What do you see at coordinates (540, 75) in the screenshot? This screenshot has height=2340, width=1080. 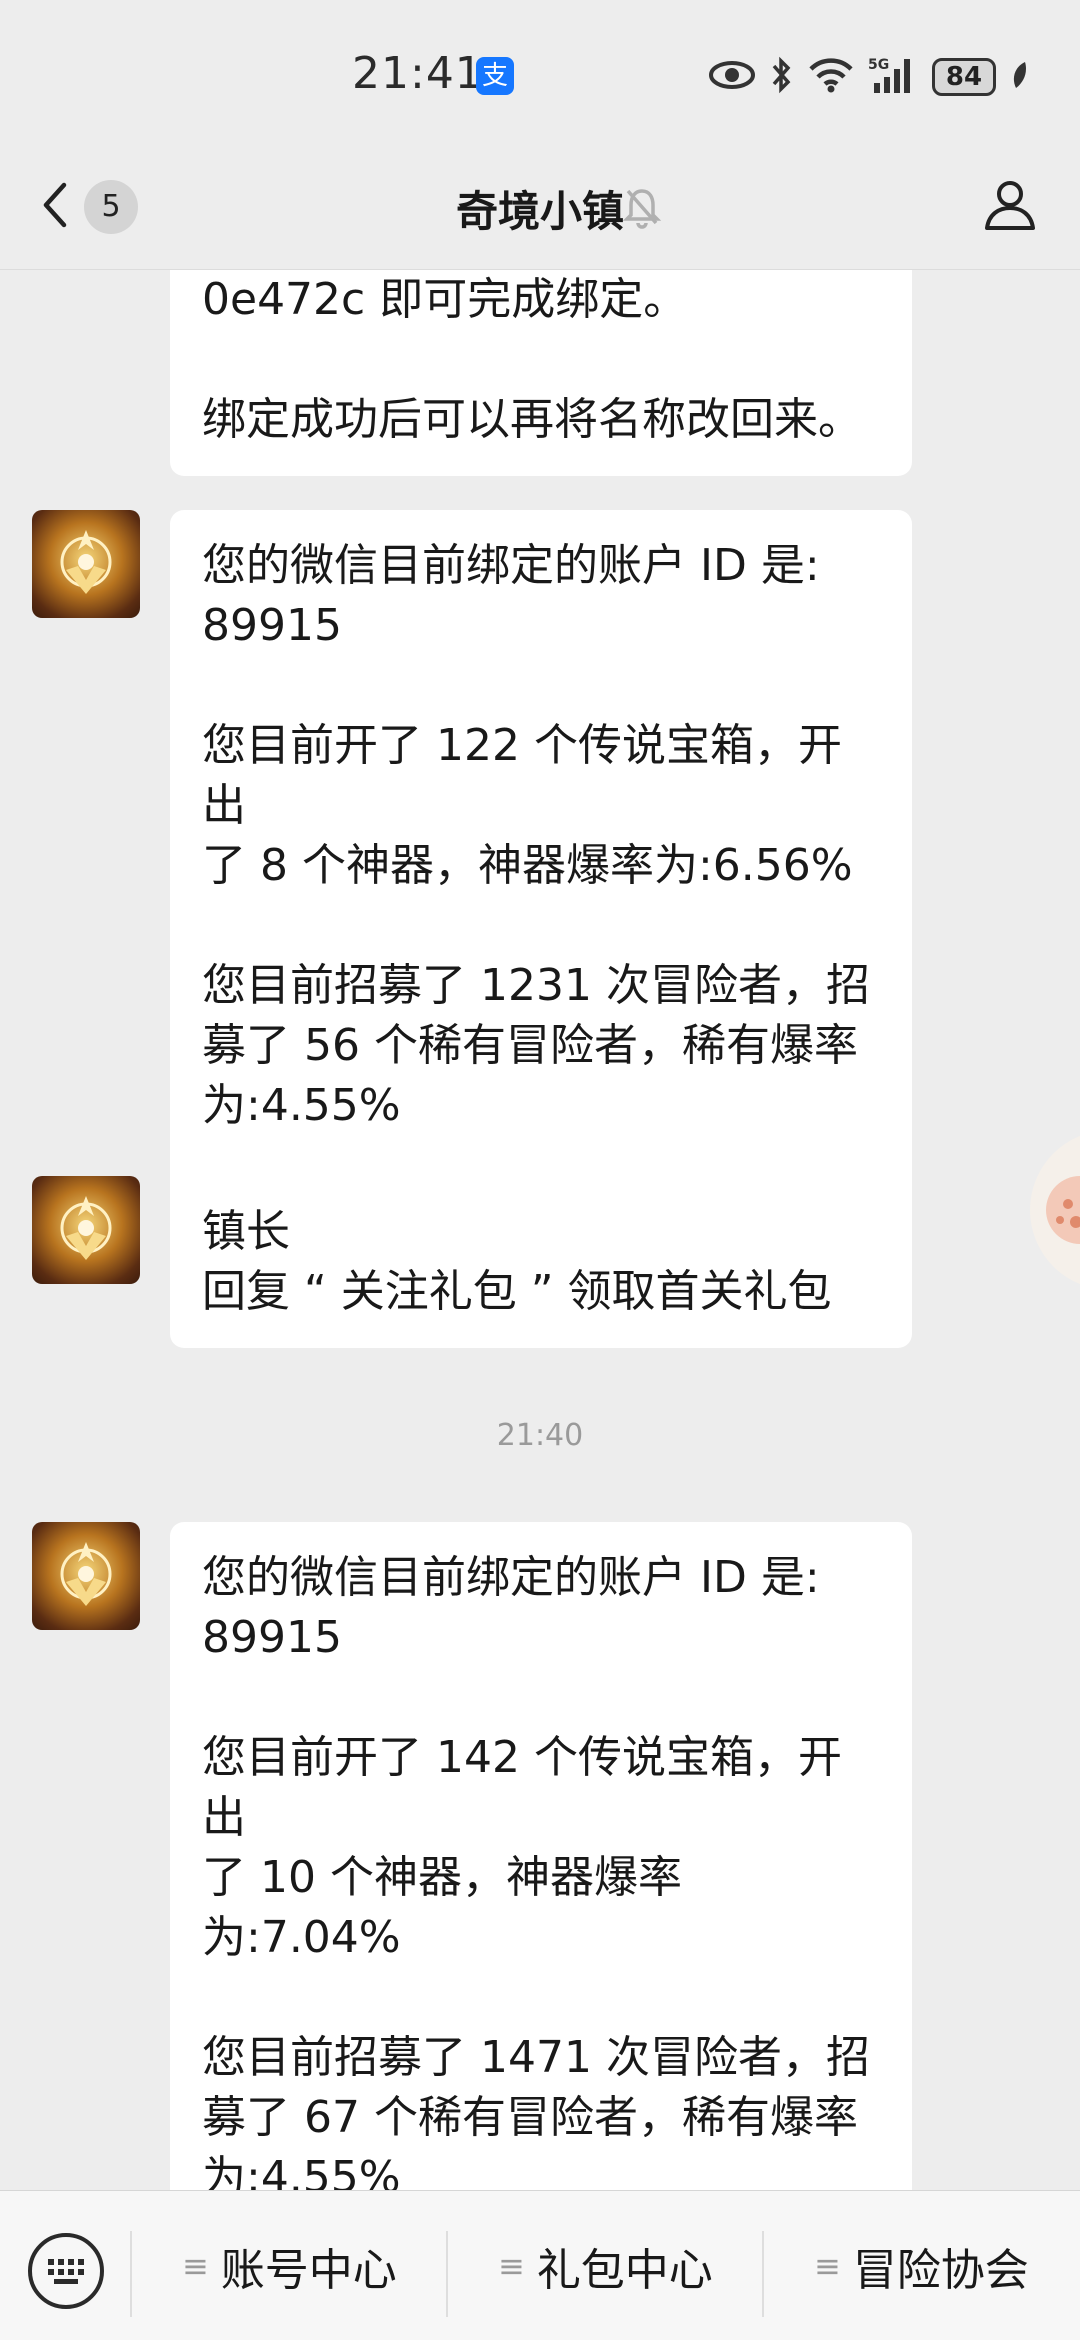 I see `status-bar: 21:41 支 5G 84` at bounding box center [540, 75].